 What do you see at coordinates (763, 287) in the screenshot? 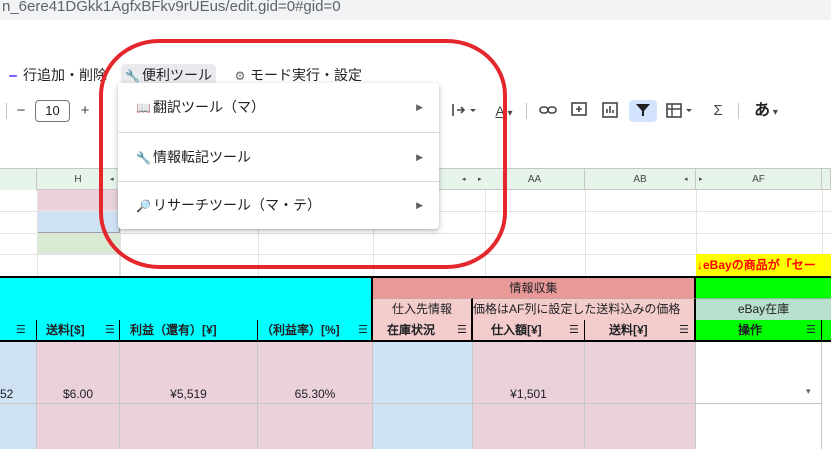
I see `header-green-top` at bounding box center [763, 287].